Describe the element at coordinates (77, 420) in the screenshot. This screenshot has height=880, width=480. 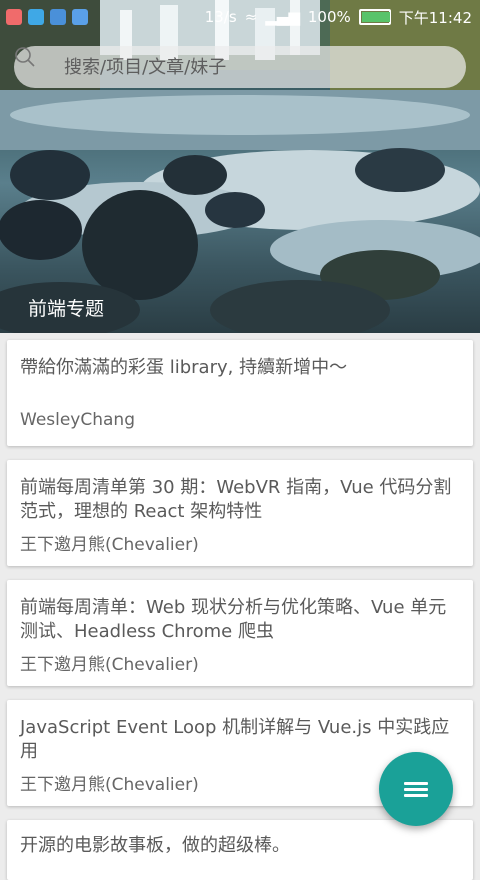
I see `article-author: WesleyChang` at that location.